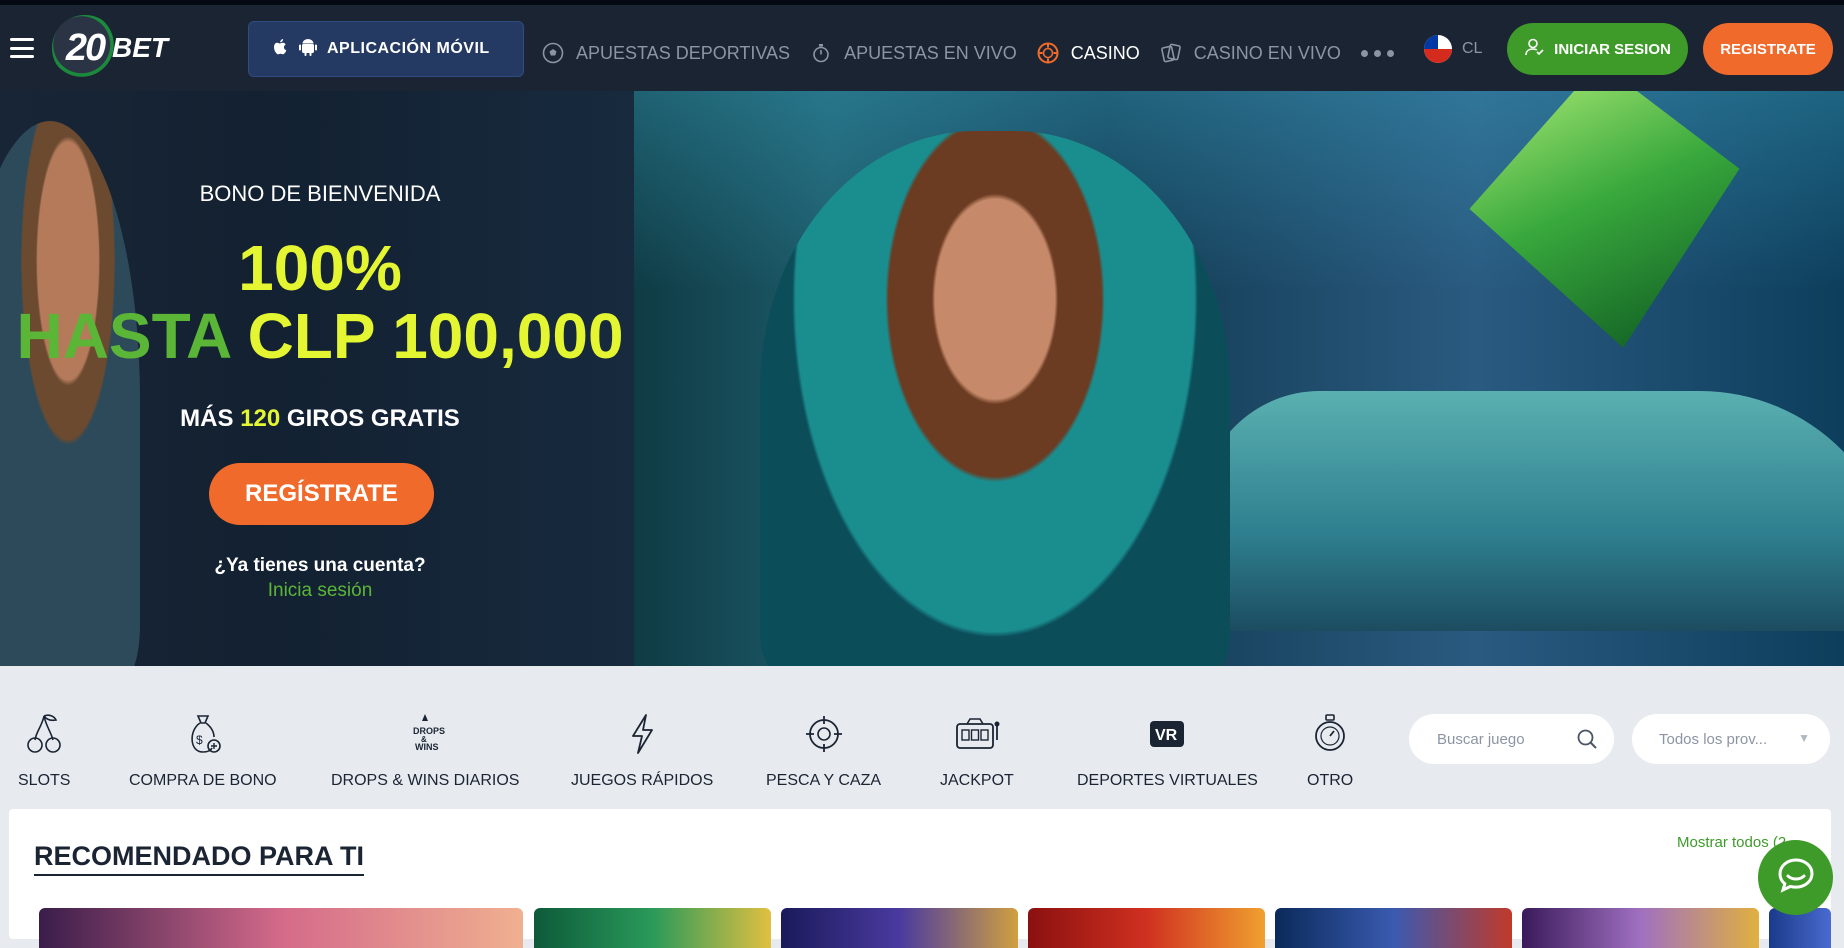 This screenshot has width=1844, height=948. I want to click on category-other: OTRO, so click(1330, 750).